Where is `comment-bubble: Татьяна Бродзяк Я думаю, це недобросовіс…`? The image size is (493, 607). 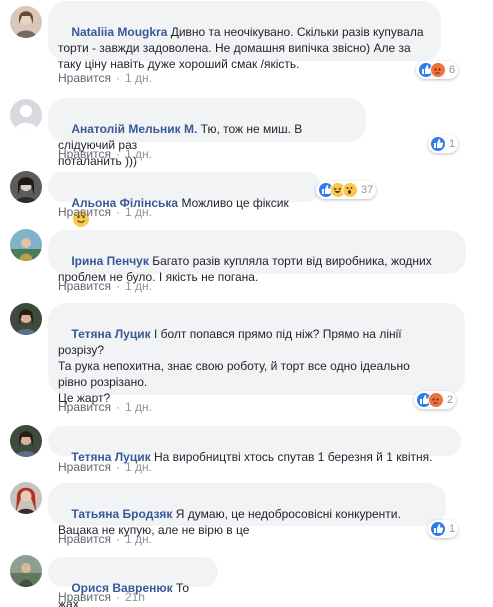
comment-bubble: Татьяна Бродзяк Я думаю, це недобросовіс… is located at coordinates (247, 510).